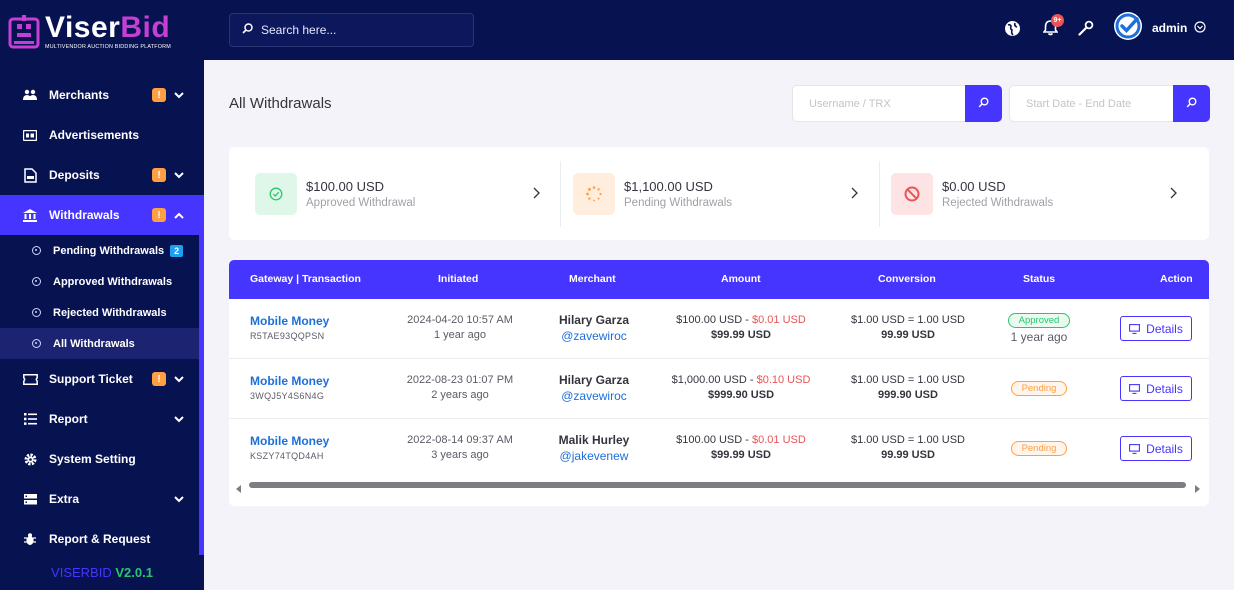  I want to click on submenu-pending-withdrawals: Pending Withdrawals 2, so click(102, 250).